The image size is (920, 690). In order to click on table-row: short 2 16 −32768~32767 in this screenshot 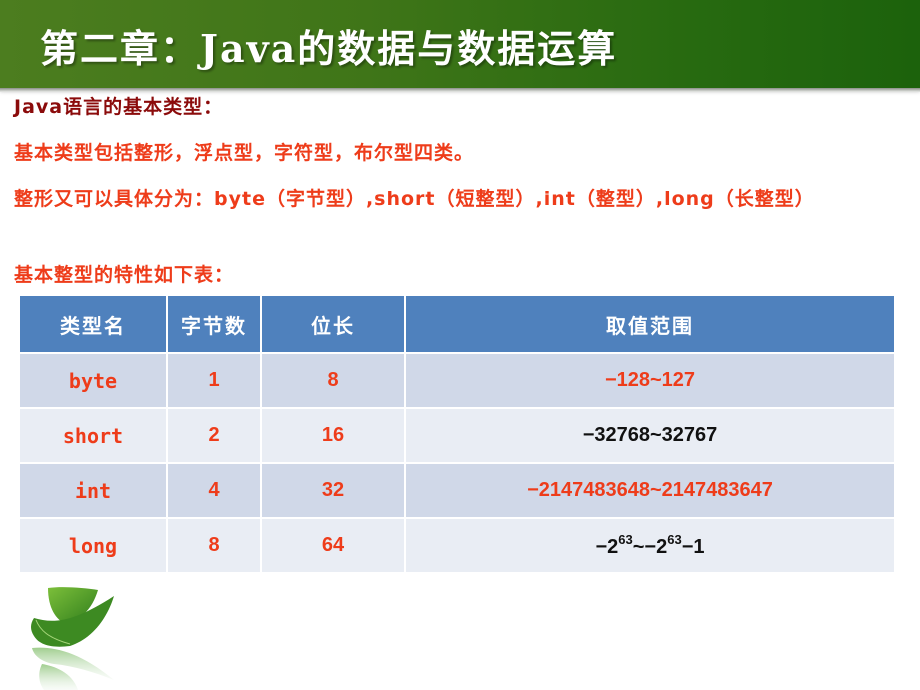, I will do `click(457, 435)`.